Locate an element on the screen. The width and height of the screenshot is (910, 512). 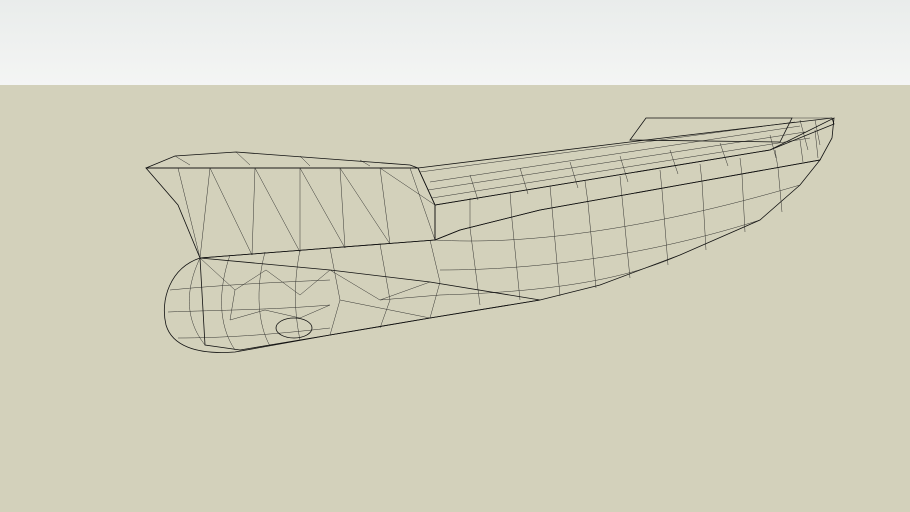
main-deck is located at coordinates (626, 161).